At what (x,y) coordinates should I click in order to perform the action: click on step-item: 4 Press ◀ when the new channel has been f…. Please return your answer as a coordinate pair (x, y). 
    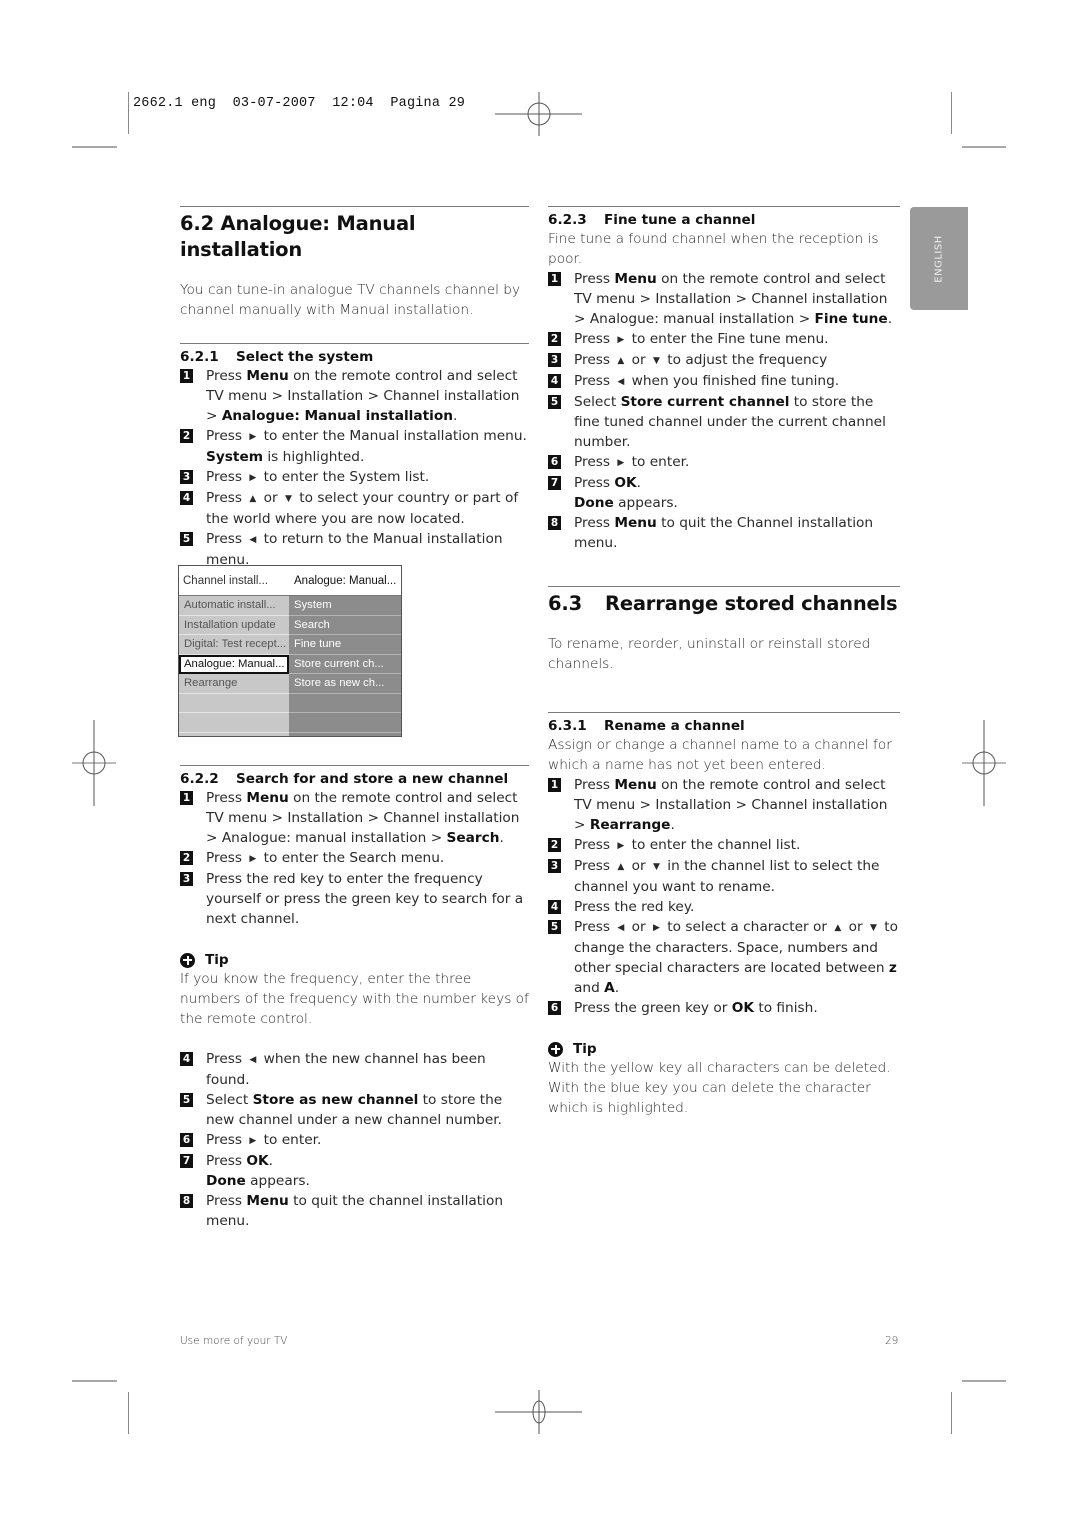
    Looking at the image, I should click on (354, 1069).